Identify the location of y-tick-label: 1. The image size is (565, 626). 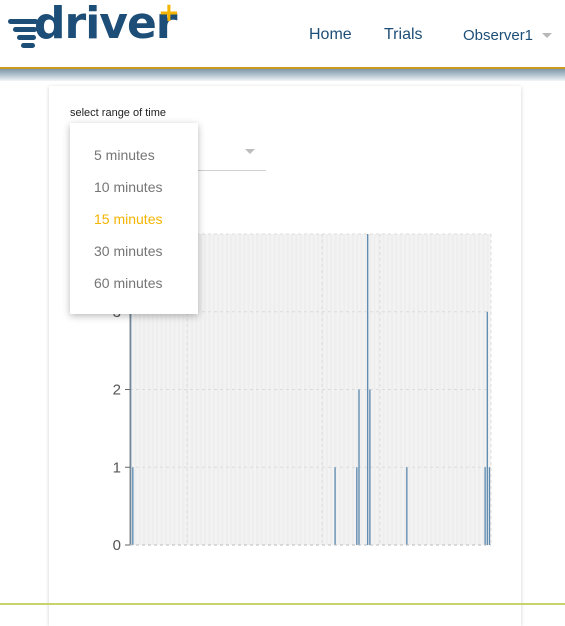
(117, 467).